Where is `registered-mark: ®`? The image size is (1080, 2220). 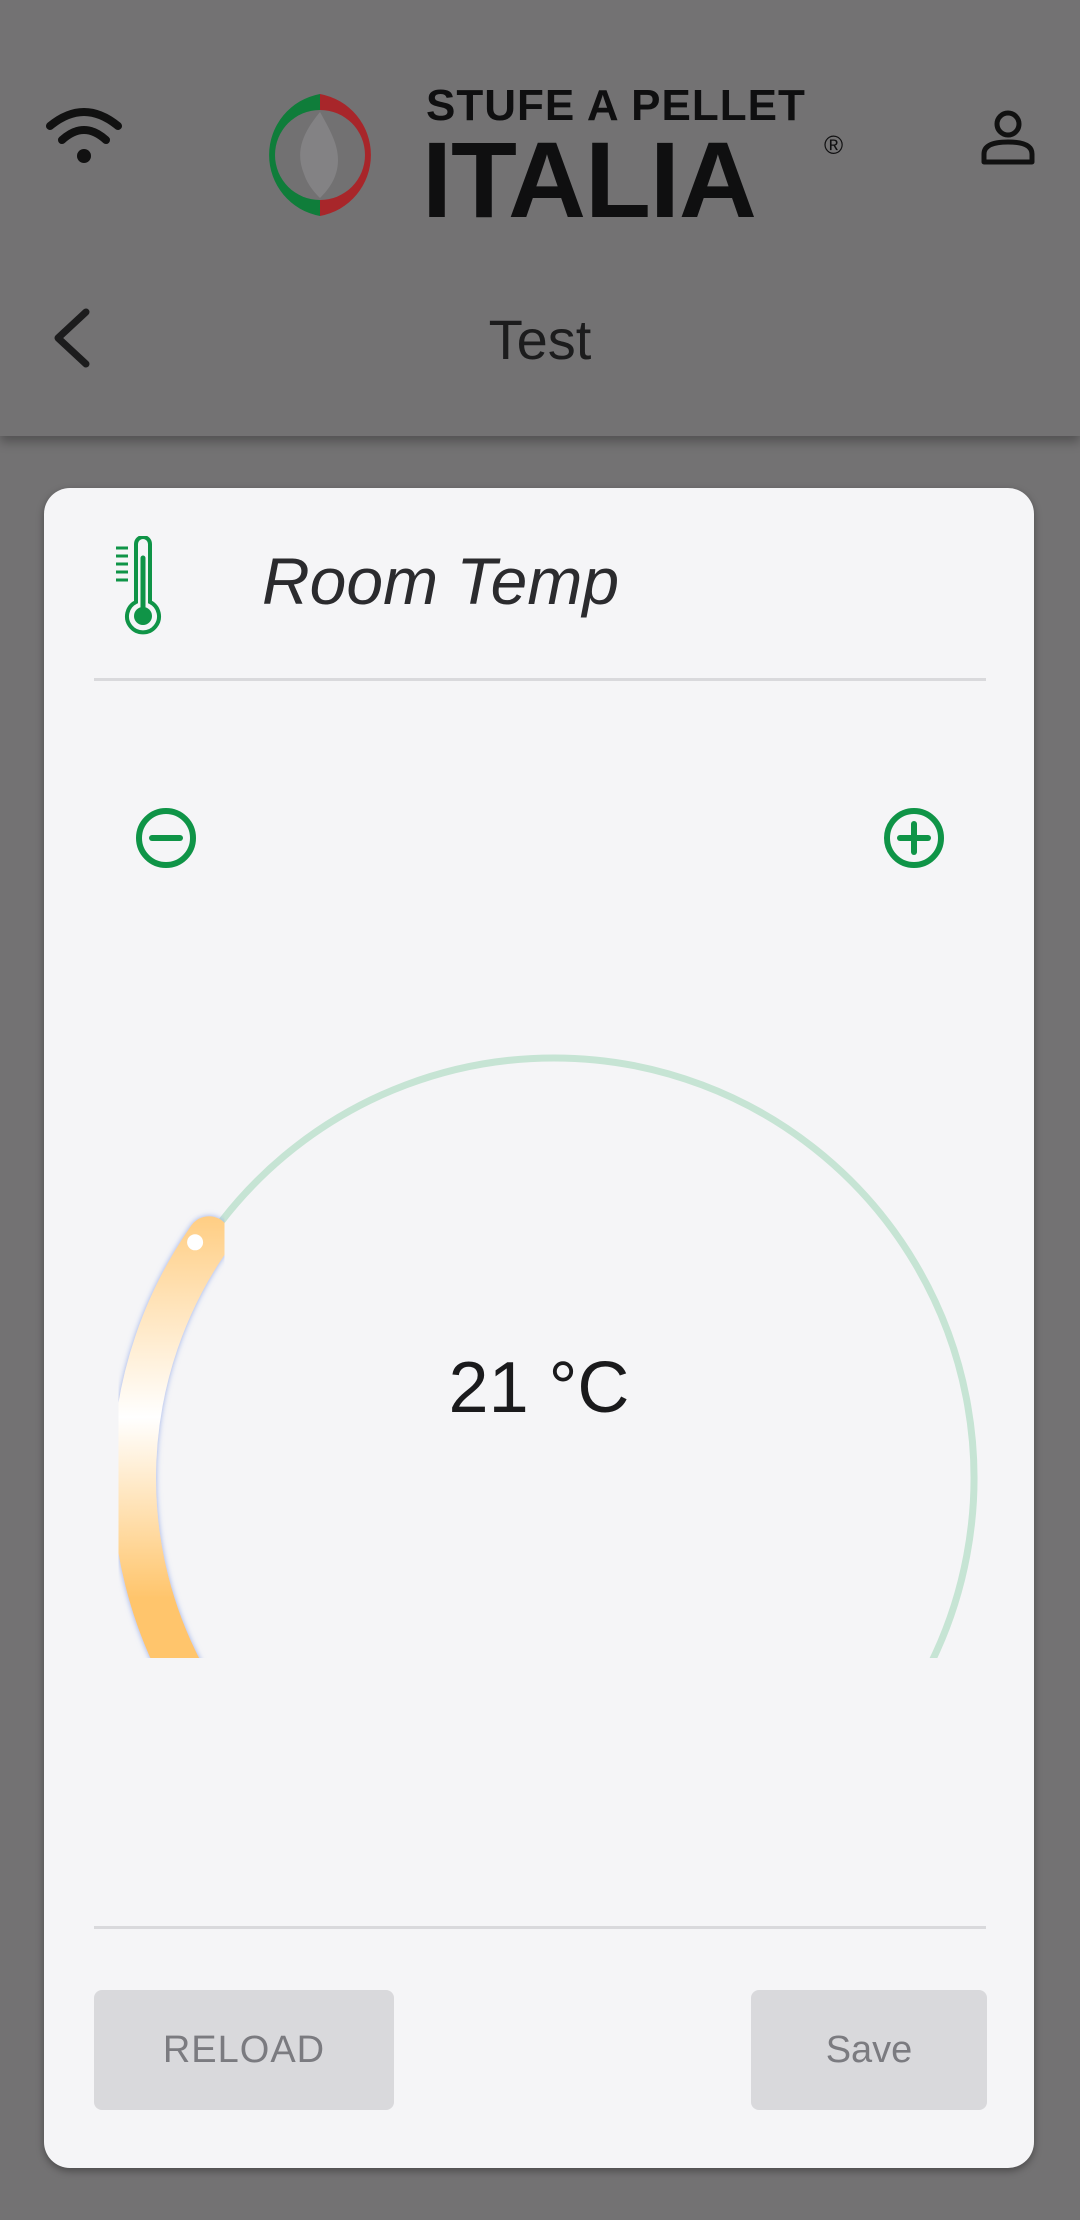
registered-mark: ® is located at coordinates (834, 145).